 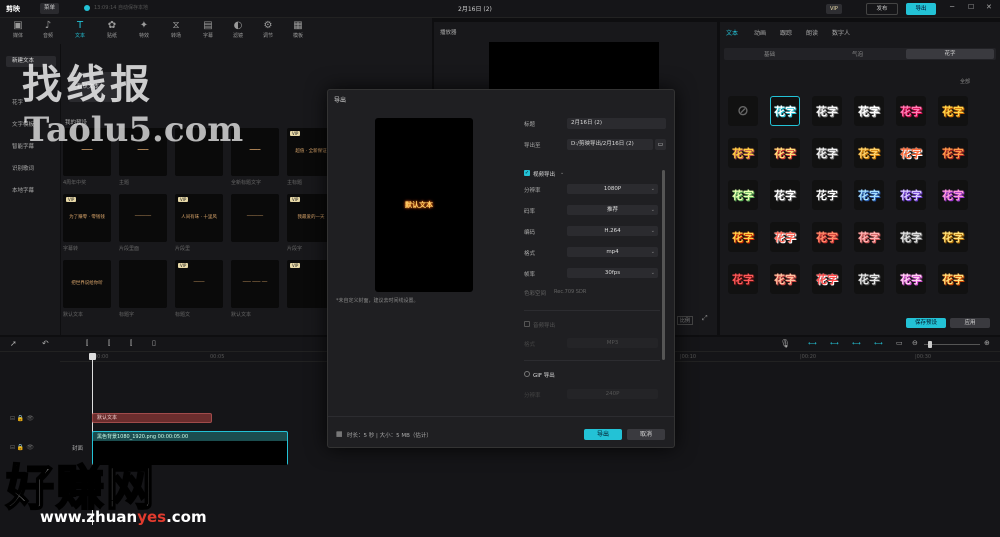 I want to click on no-style-icon: ⊘, so click(x=743, y=111).